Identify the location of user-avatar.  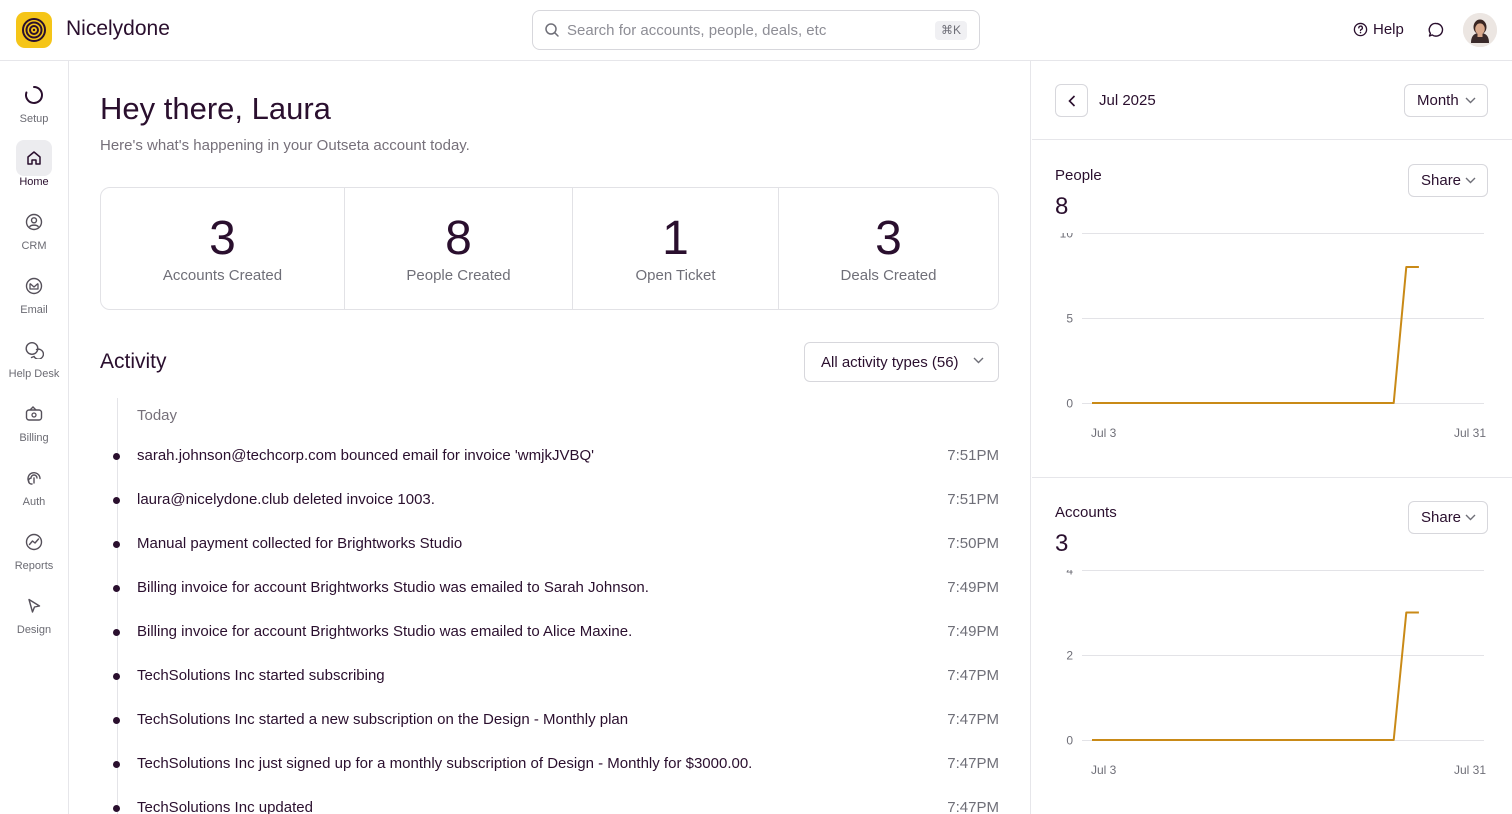
(1480, 30).